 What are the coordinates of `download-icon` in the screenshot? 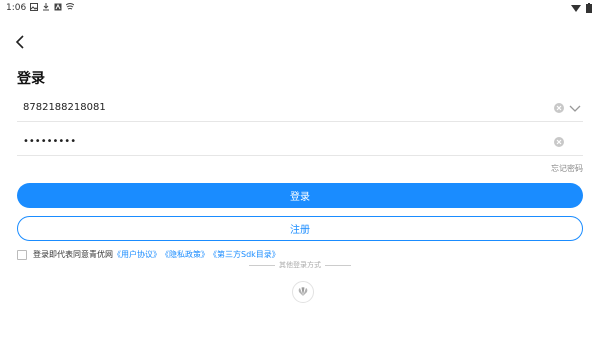 It's located at (46, 7).